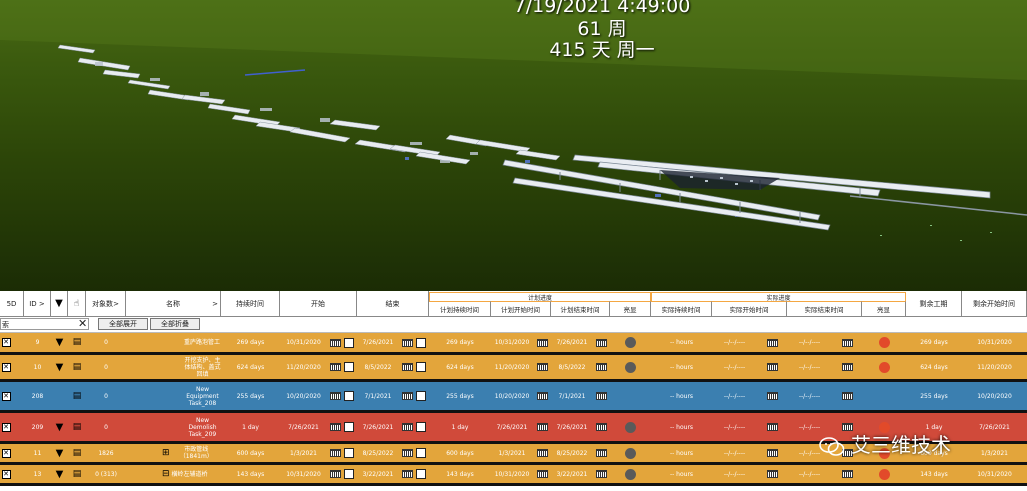  Describe the element at coordinates (521, 308) in the screenshot. I see `col-planned-start: 计划开始时间` at that location.